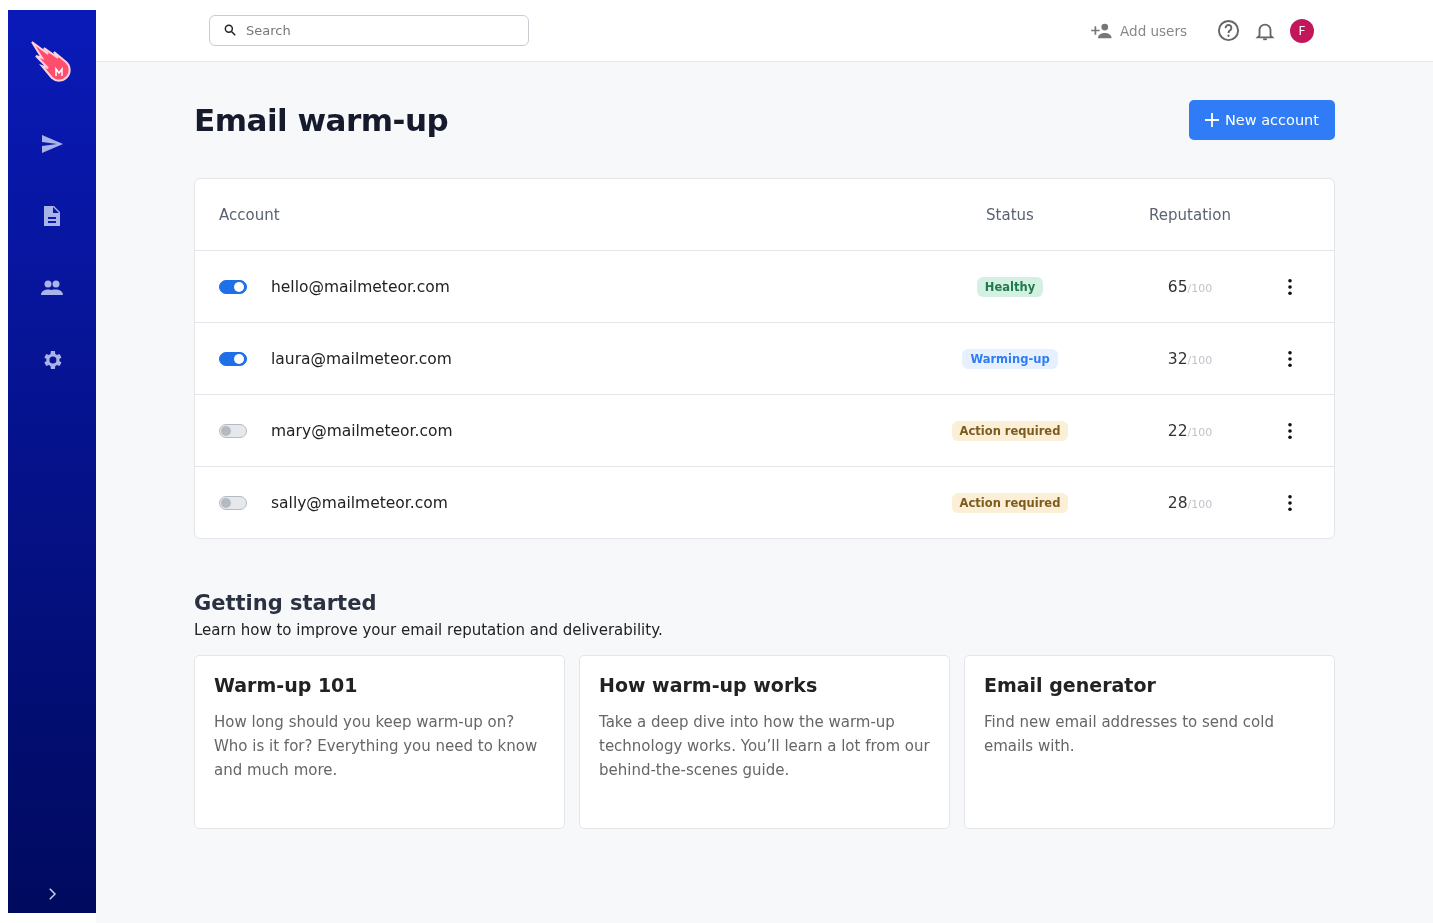  I want to click on new-account-button: New account, so click(1262, 120).